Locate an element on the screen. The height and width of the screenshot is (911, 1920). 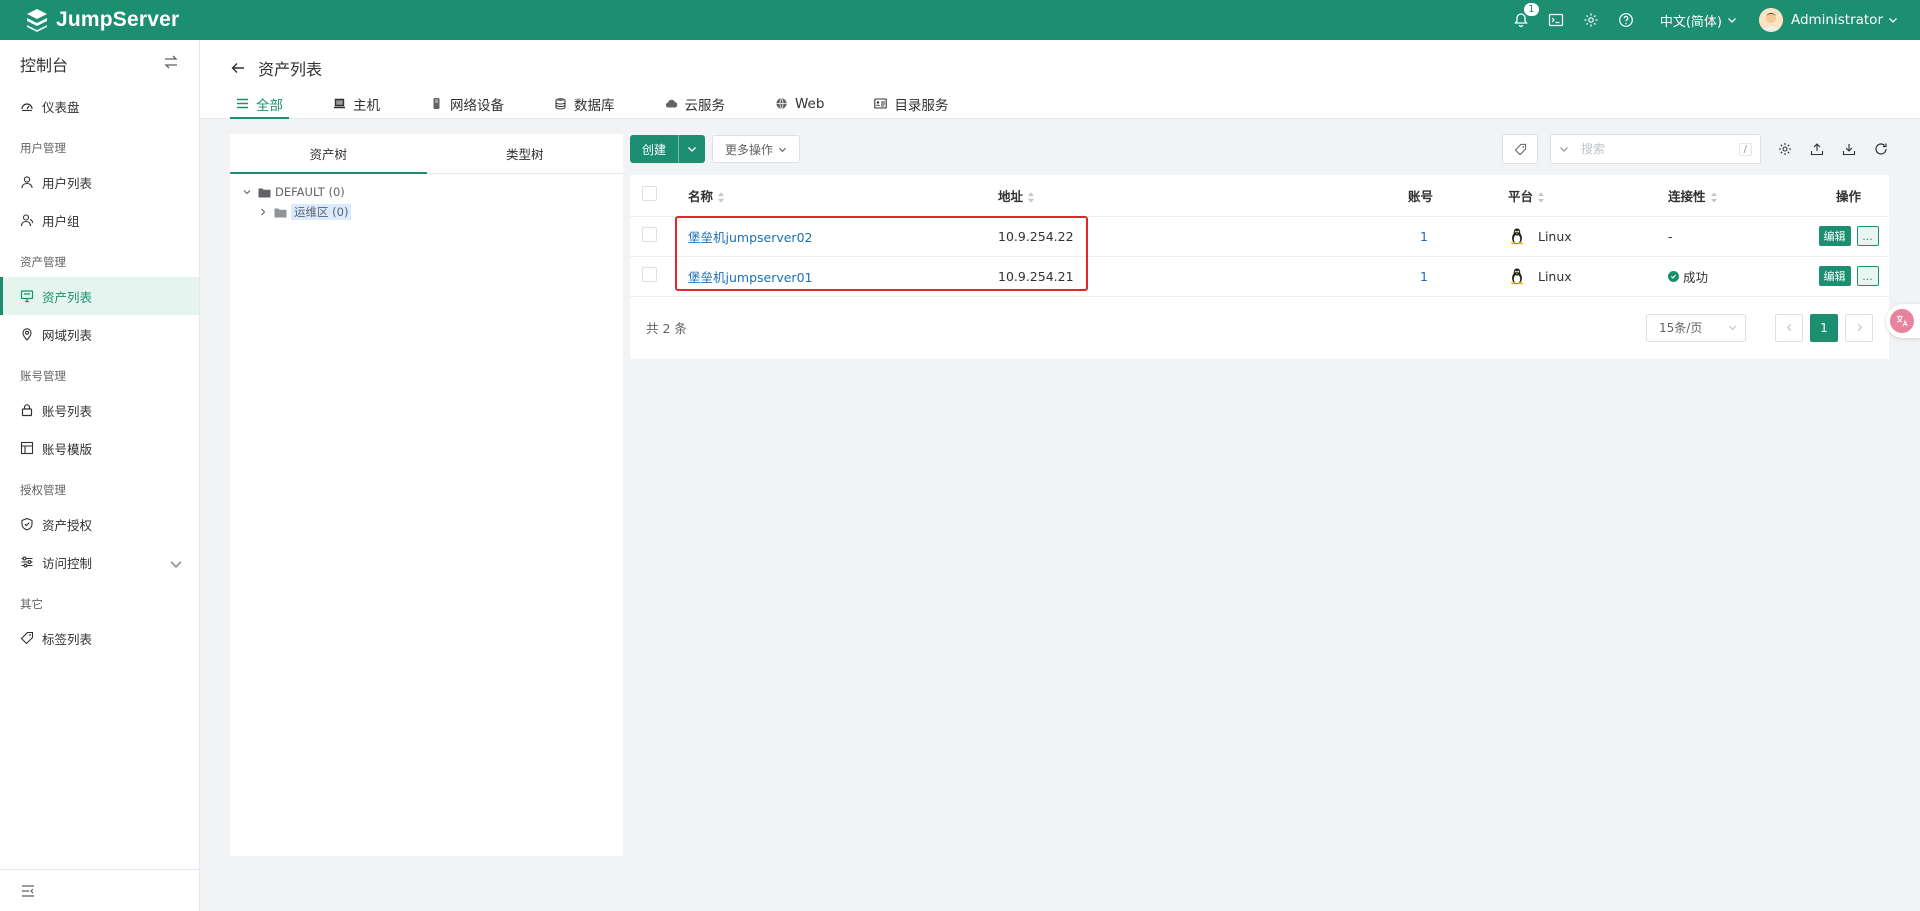
page-size-label: 15条/页 is located at coordinates (1681, 328).